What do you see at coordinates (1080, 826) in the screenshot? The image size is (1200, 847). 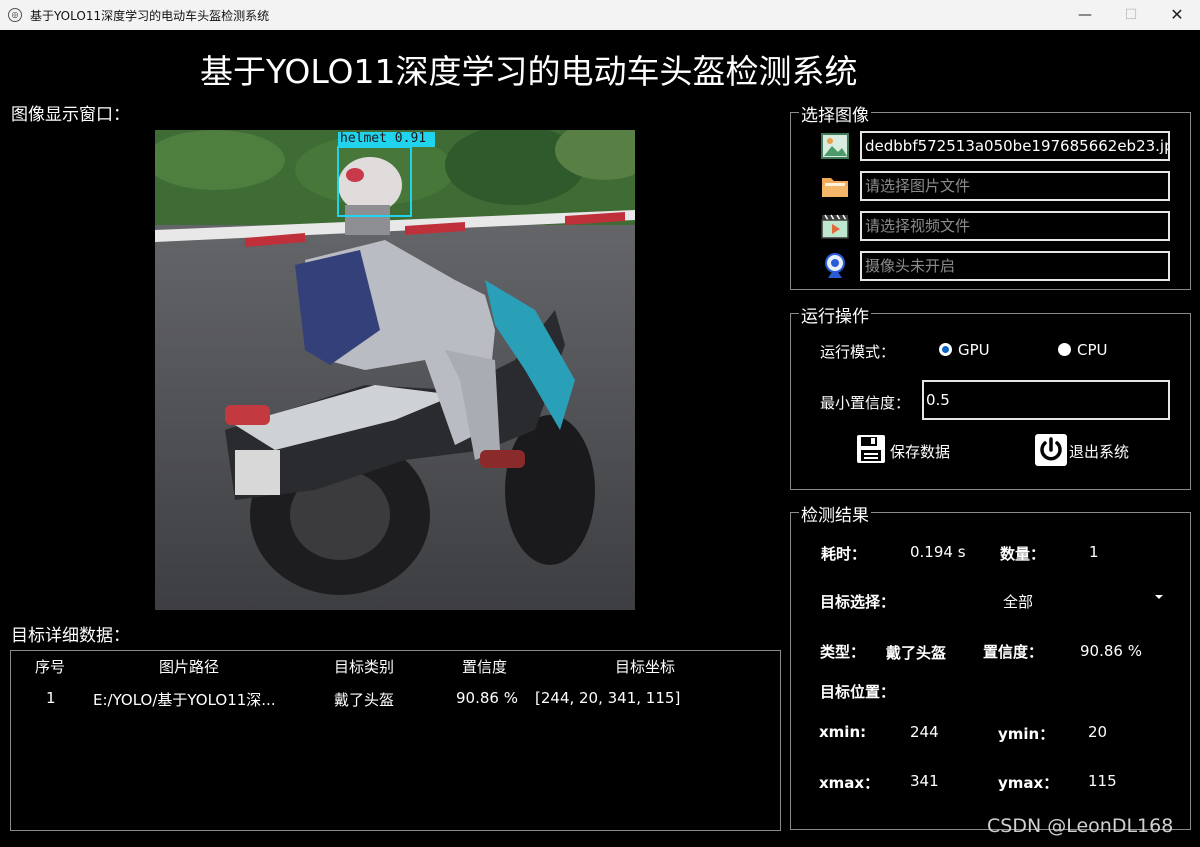 I see `watermark: CSDN @LeonDL168` at bounding box center [1080, 826].